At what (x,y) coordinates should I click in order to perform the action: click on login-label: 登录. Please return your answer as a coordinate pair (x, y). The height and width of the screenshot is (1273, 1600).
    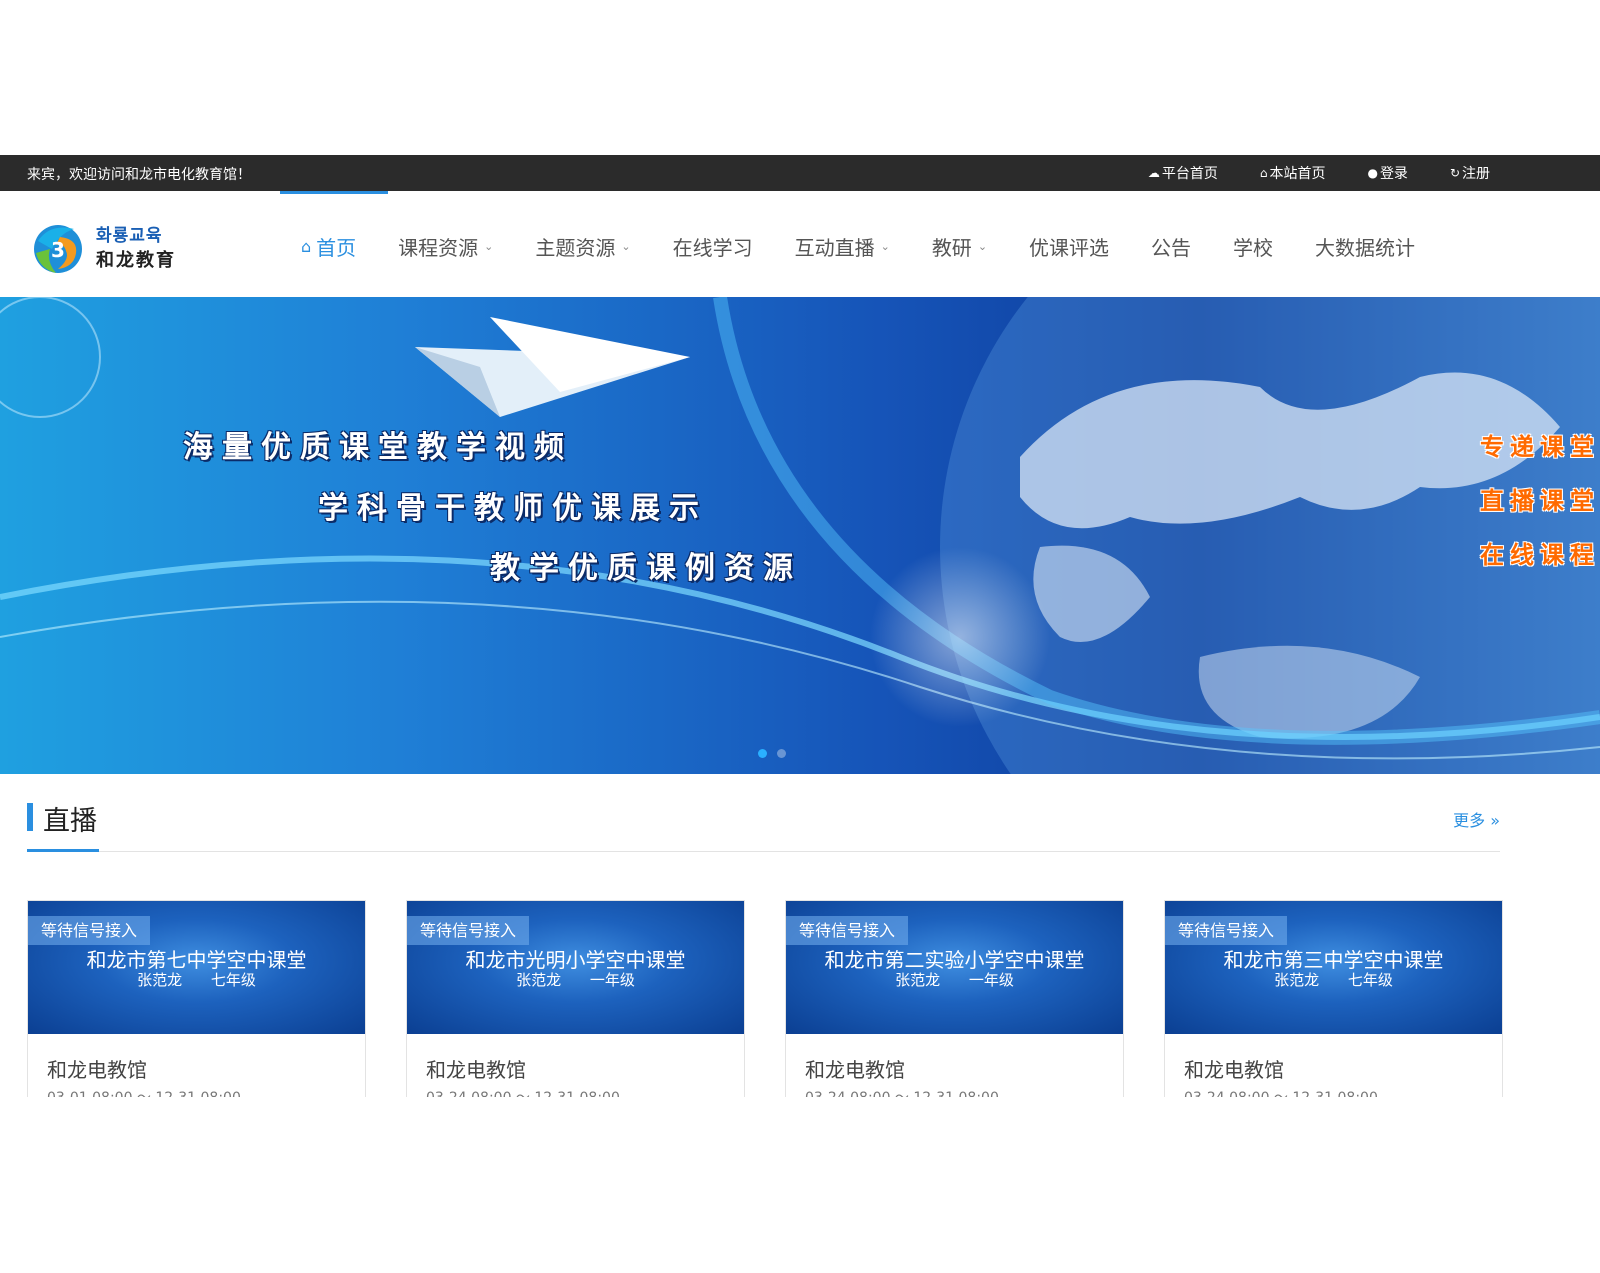
    Looking at the image, I should click on (1393, 174).